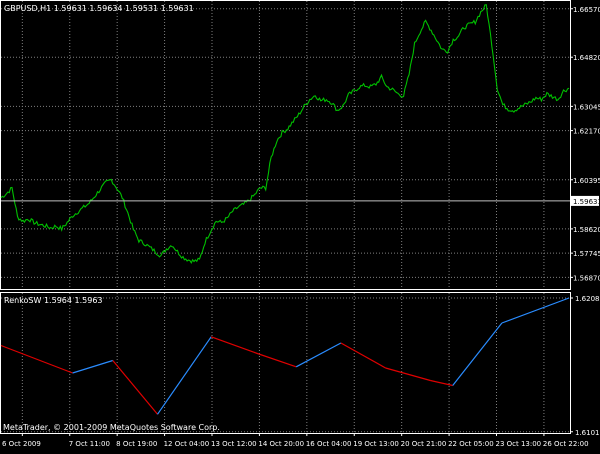 The height and width of the screenshot is (454, 600). Describe the element at coordinates (586, 58) in the screenshot. I see `y-tick-label: 1.64820` at that location.